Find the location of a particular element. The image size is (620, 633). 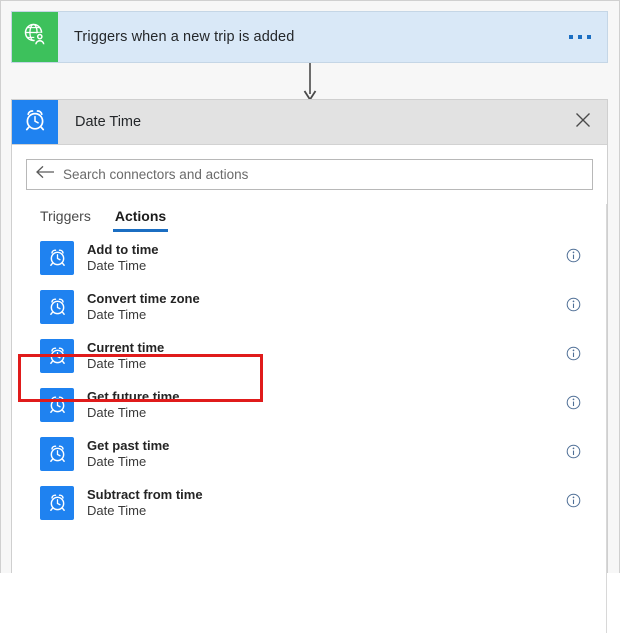

list-item-text: Get future time Date Time is located at coordinates (313, 404).